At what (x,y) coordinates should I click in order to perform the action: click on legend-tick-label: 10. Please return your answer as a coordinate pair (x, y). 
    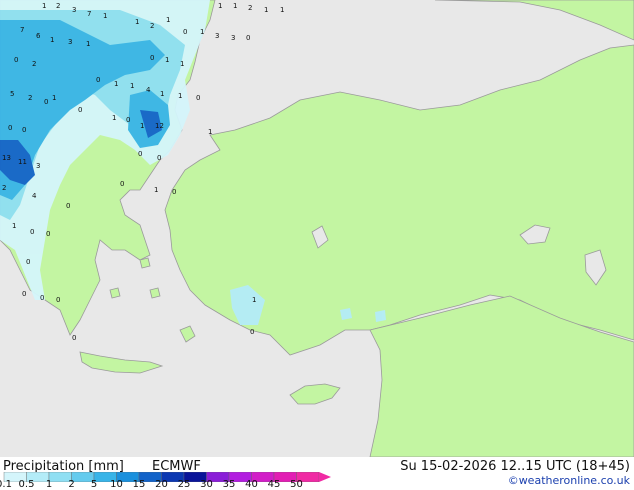
    Looking at the image, I should click on (116, 484).